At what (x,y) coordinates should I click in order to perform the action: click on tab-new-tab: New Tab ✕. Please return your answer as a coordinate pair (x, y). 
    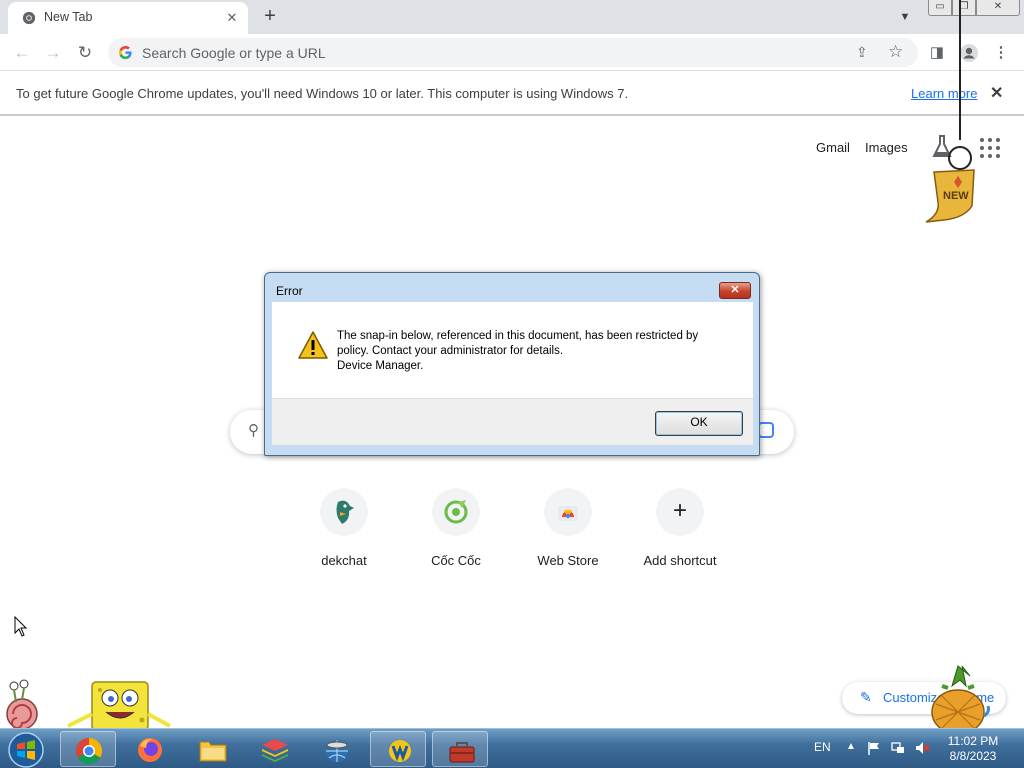
    Looking at the image, I should click on (128, 18).